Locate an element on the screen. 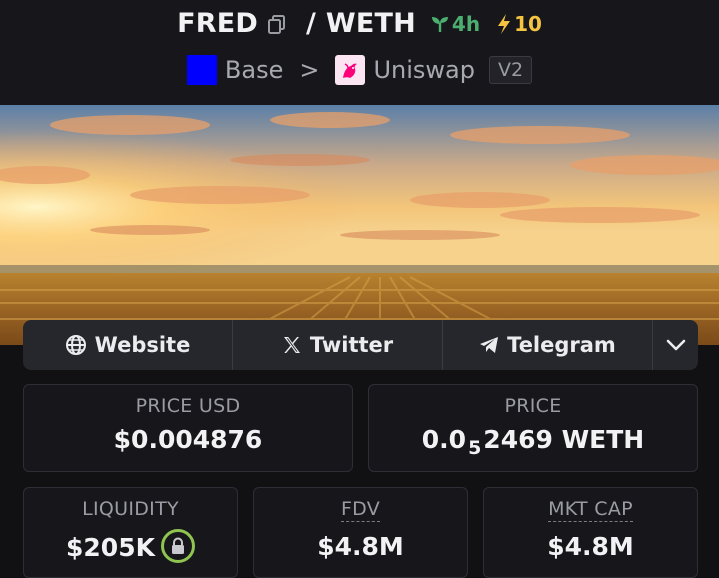 The height and width of the screenshot is (578, 719). liquidity-value: $205K is located at coordinates (110, 547).